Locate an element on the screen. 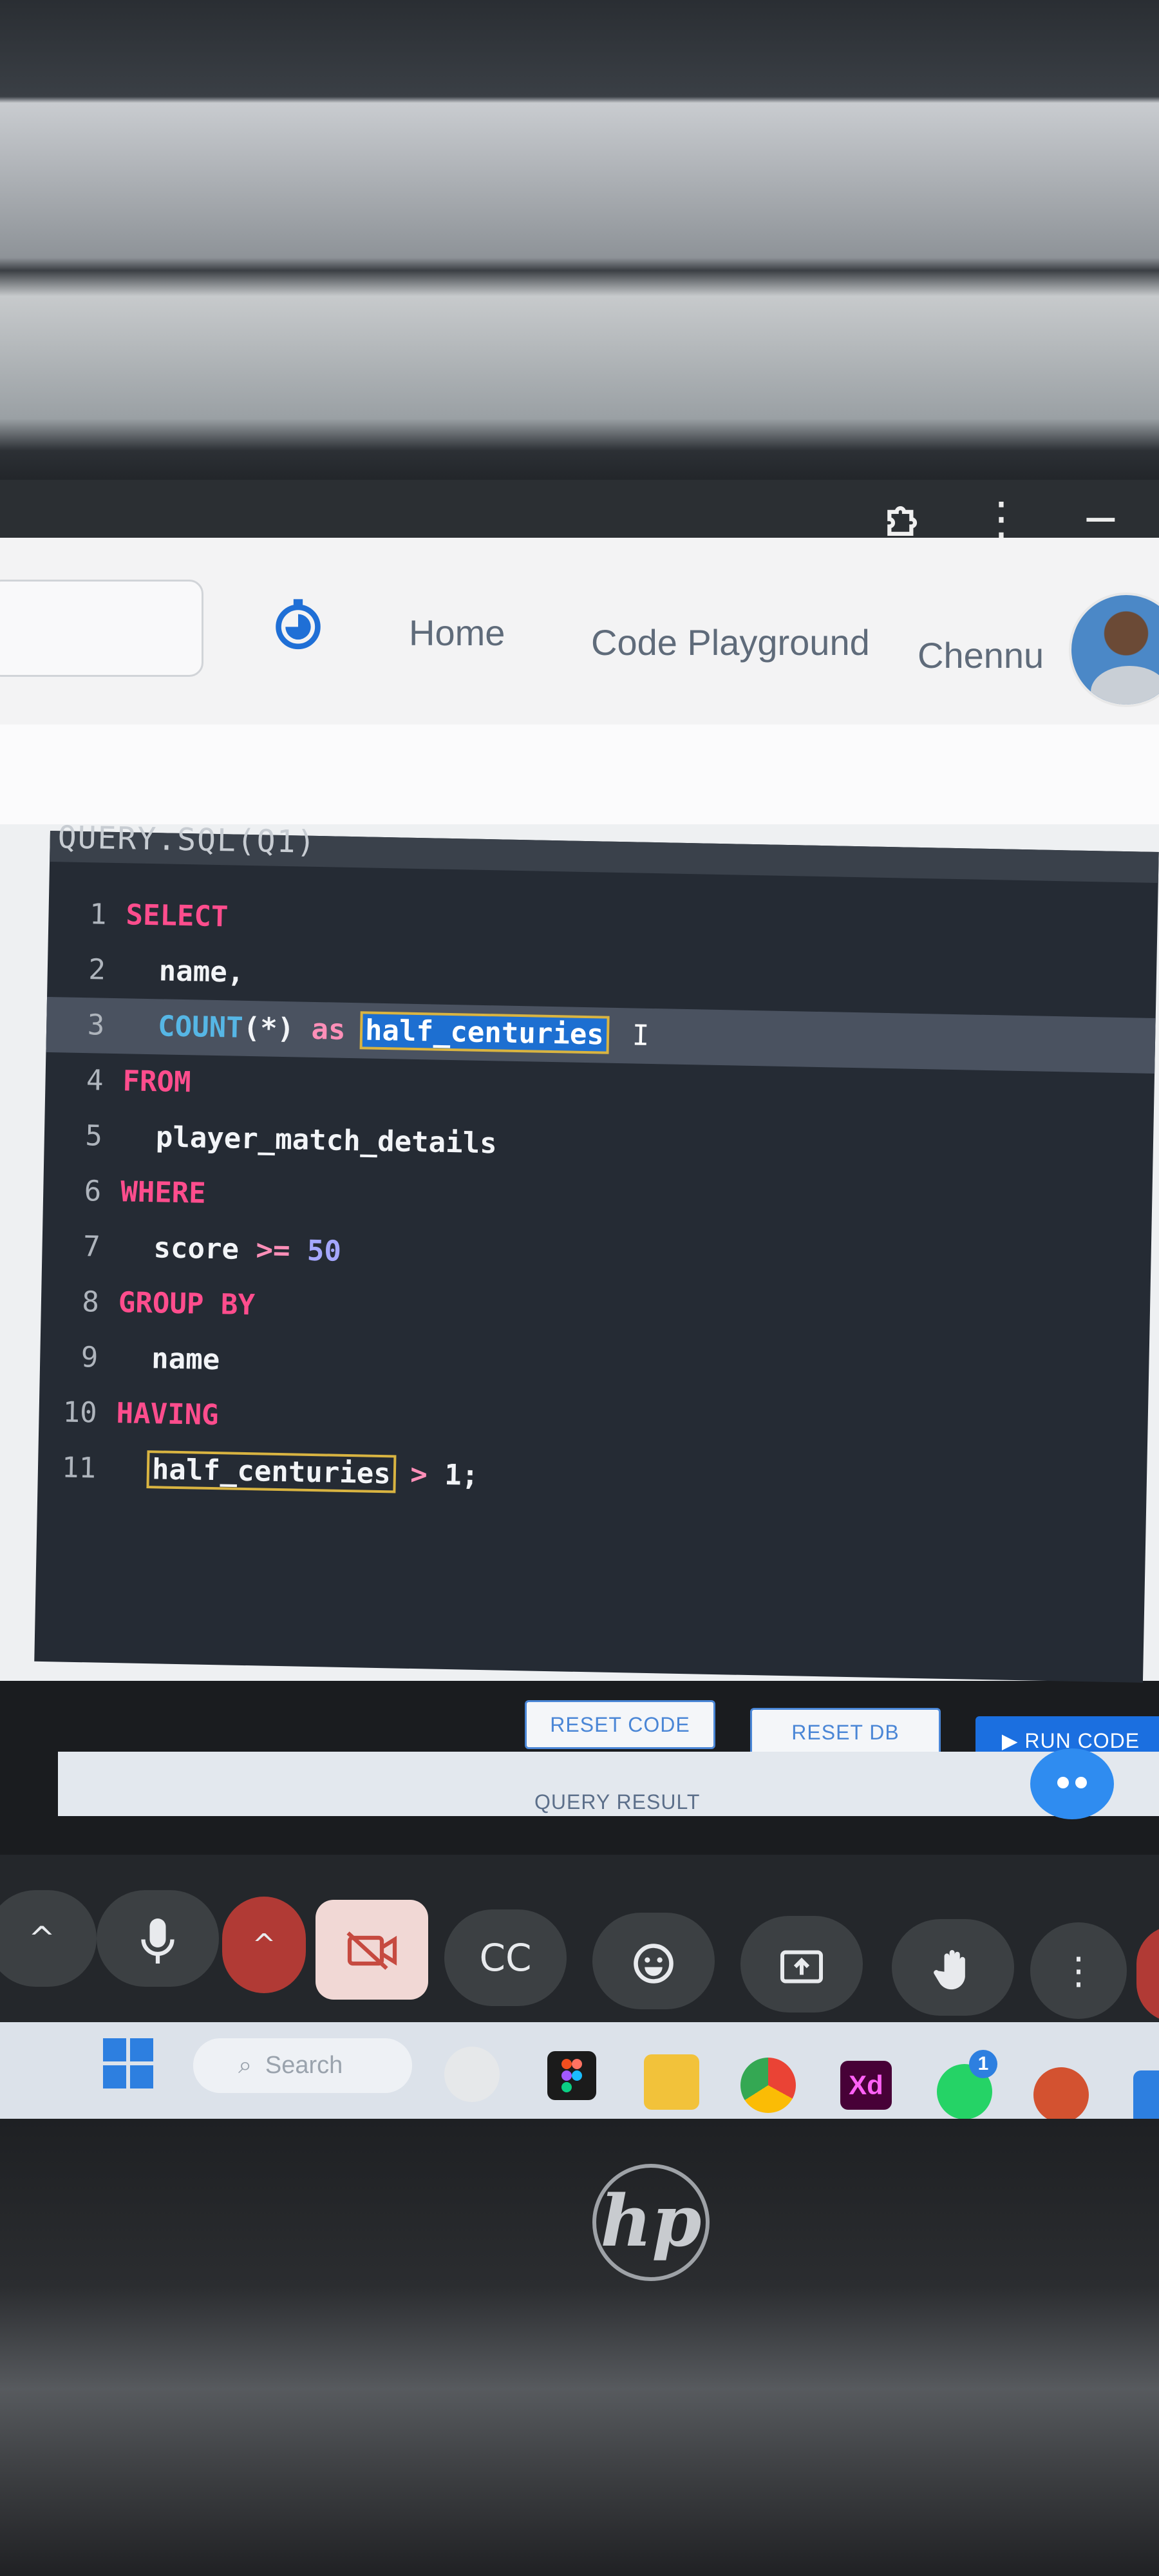 This screenshot has width=1159, height=2576. selected-token: half_centuries is located at coordinates (484, 1032).